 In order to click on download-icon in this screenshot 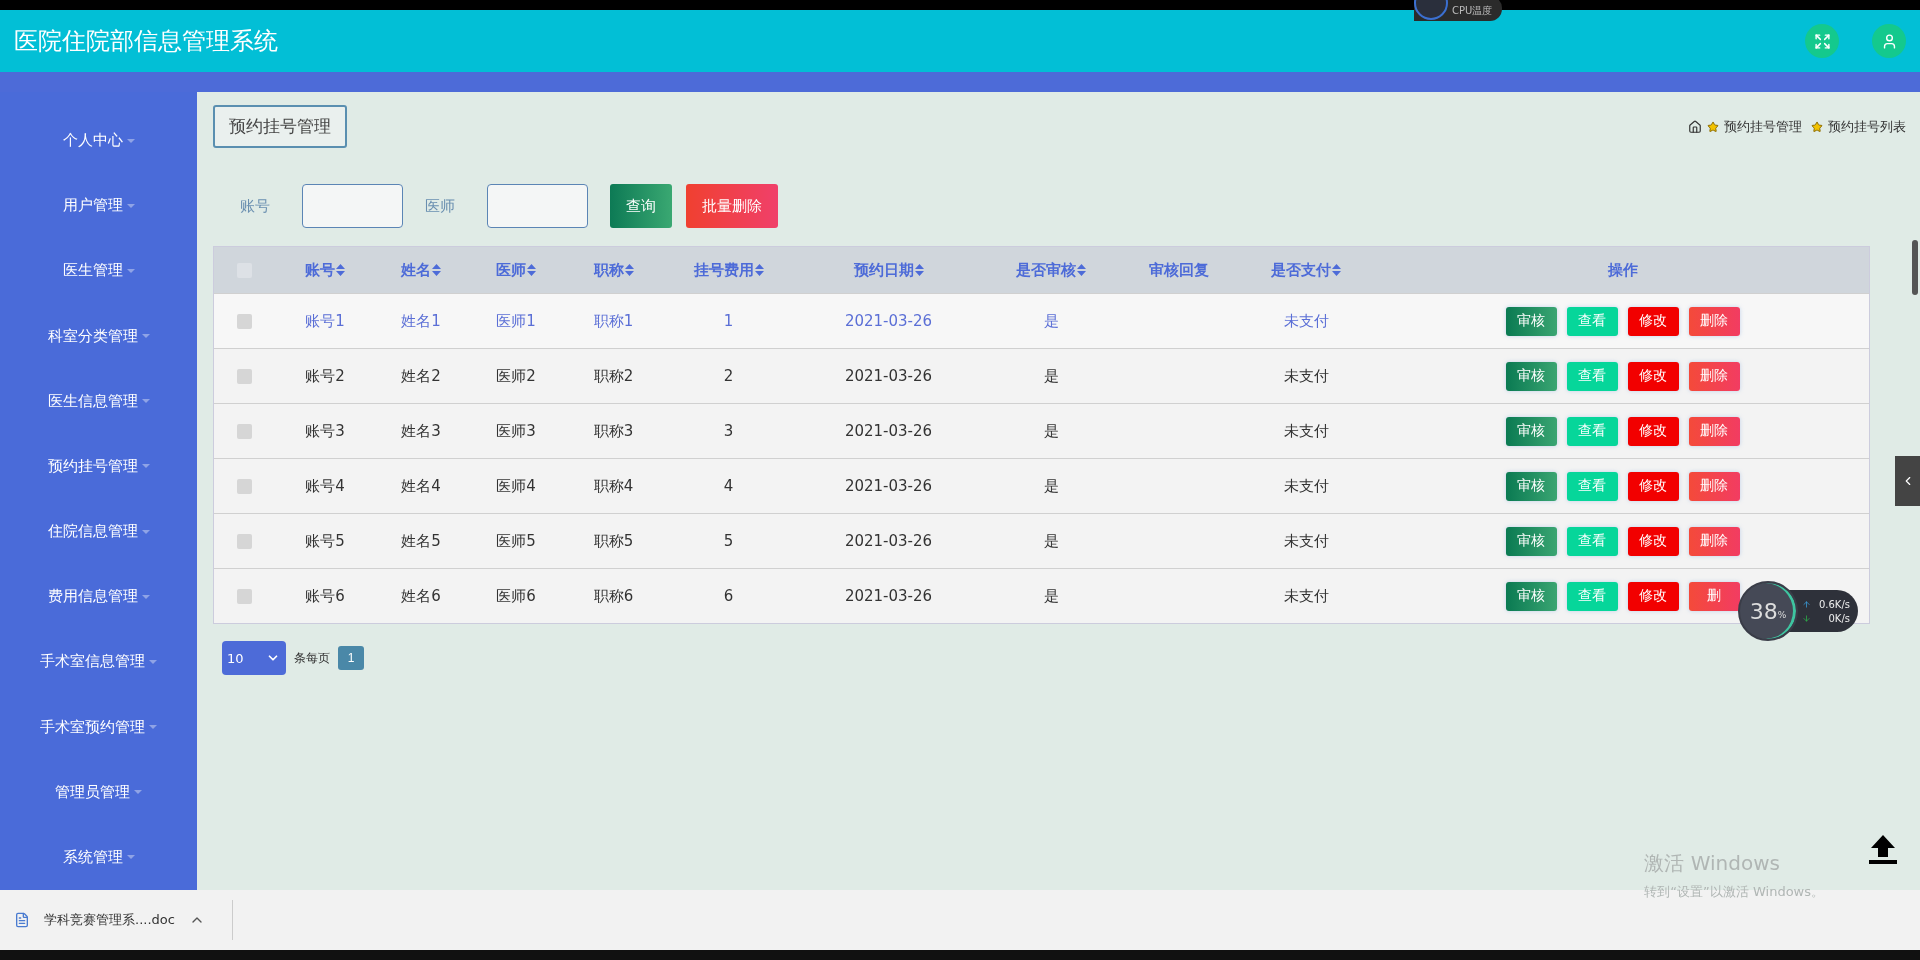, I will do `click(1806, 618)`.